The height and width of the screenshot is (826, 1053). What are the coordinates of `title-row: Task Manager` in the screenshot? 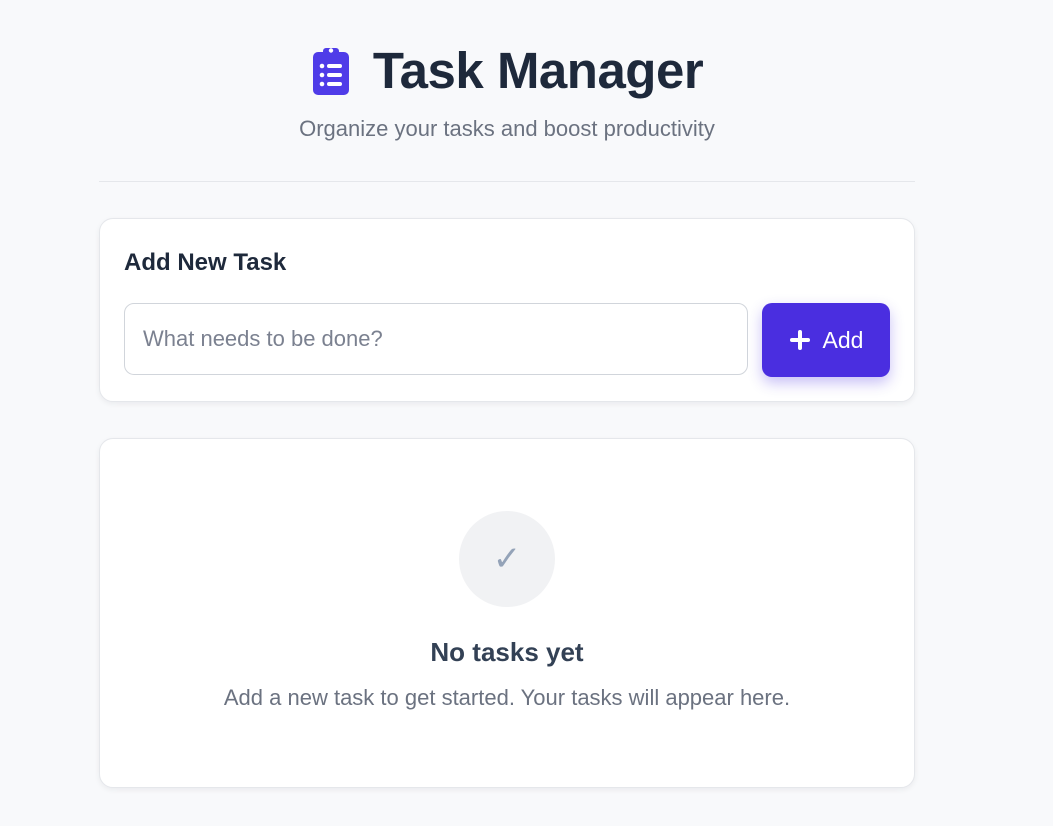 It's located at (507, 71).